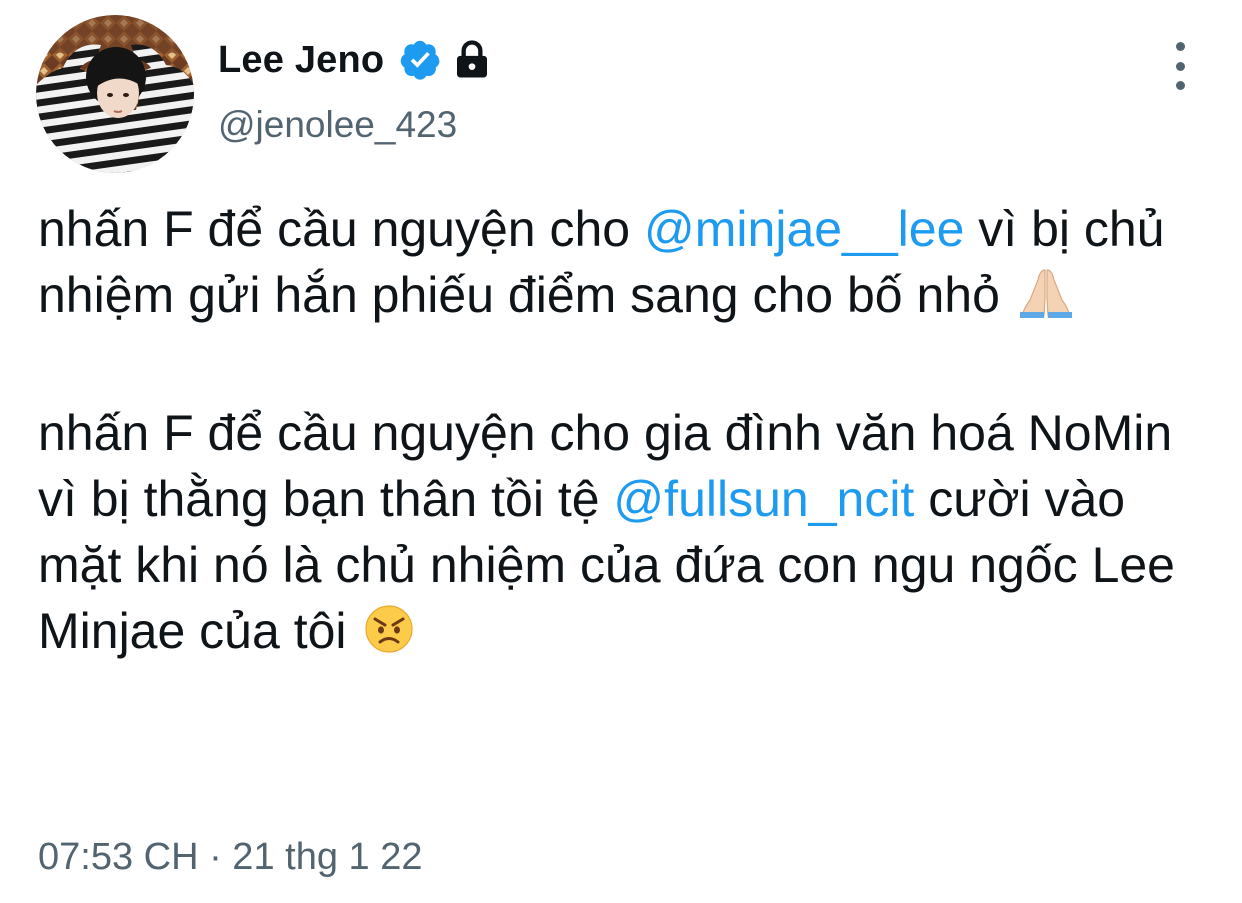 This screenshot has width=1242, height=903. Describe the element at coordinates (472, 60) in the screenshot. I see `lock-icon` at that location.